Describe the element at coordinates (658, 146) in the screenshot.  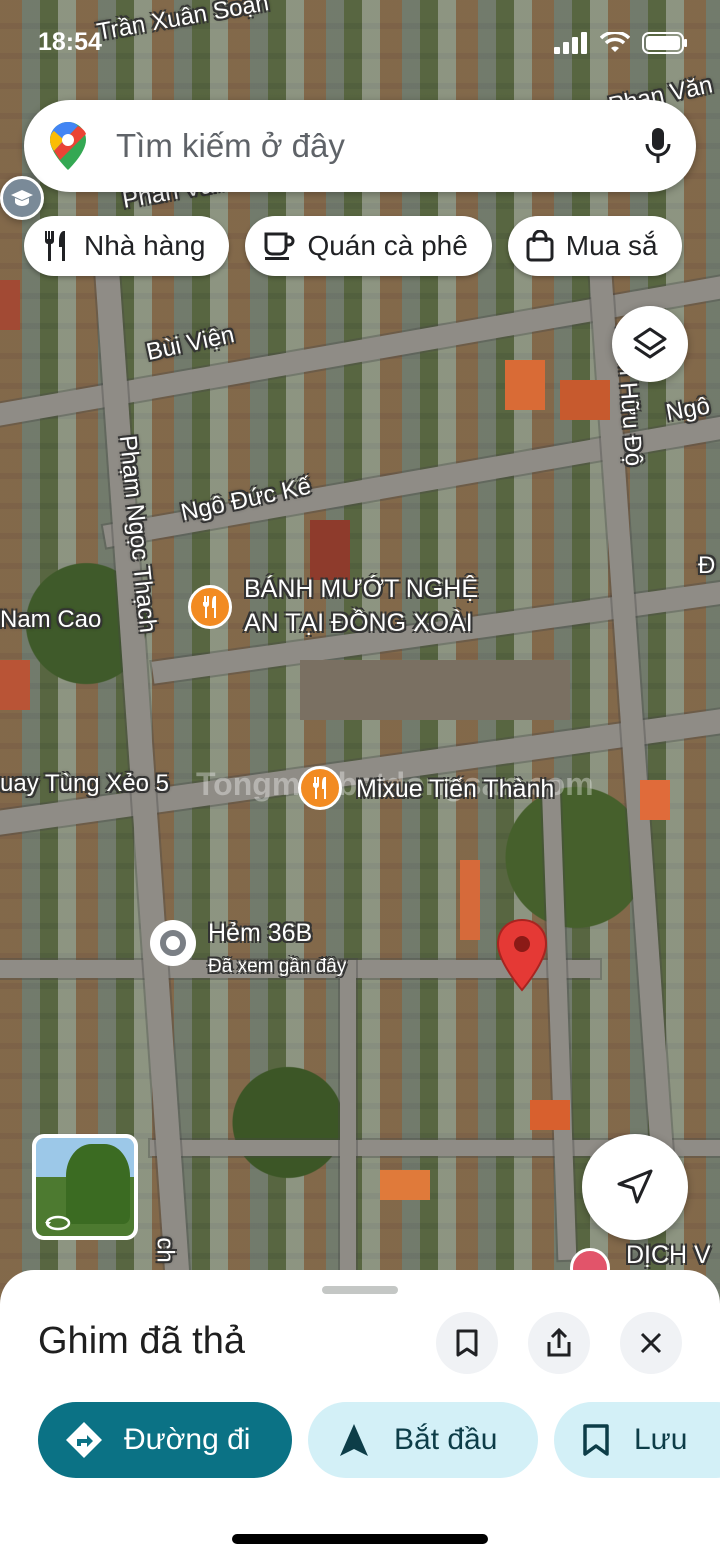
I see `microphone-icon` at that location.